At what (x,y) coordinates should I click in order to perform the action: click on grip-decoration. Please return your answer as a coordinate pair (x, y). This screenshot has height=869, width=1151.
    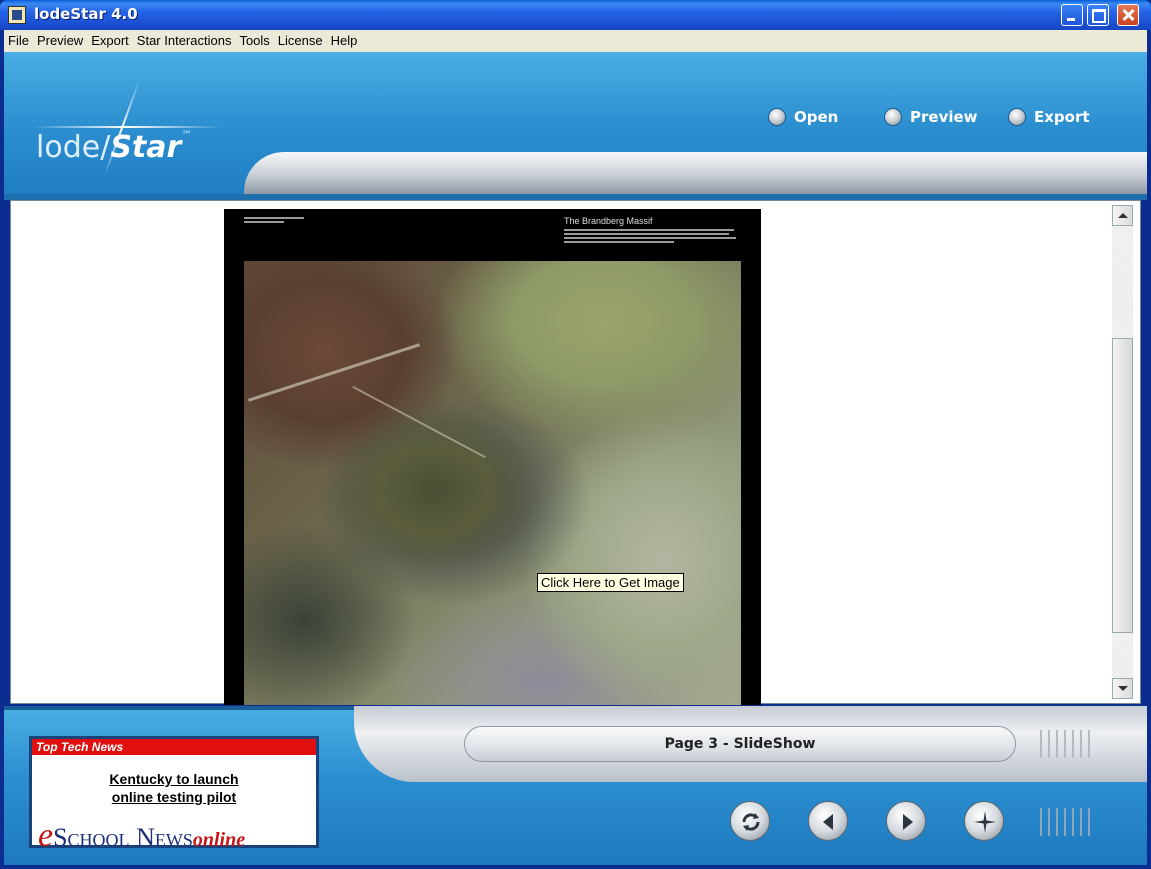
    Looking at the image, I should click on (1068, 744).